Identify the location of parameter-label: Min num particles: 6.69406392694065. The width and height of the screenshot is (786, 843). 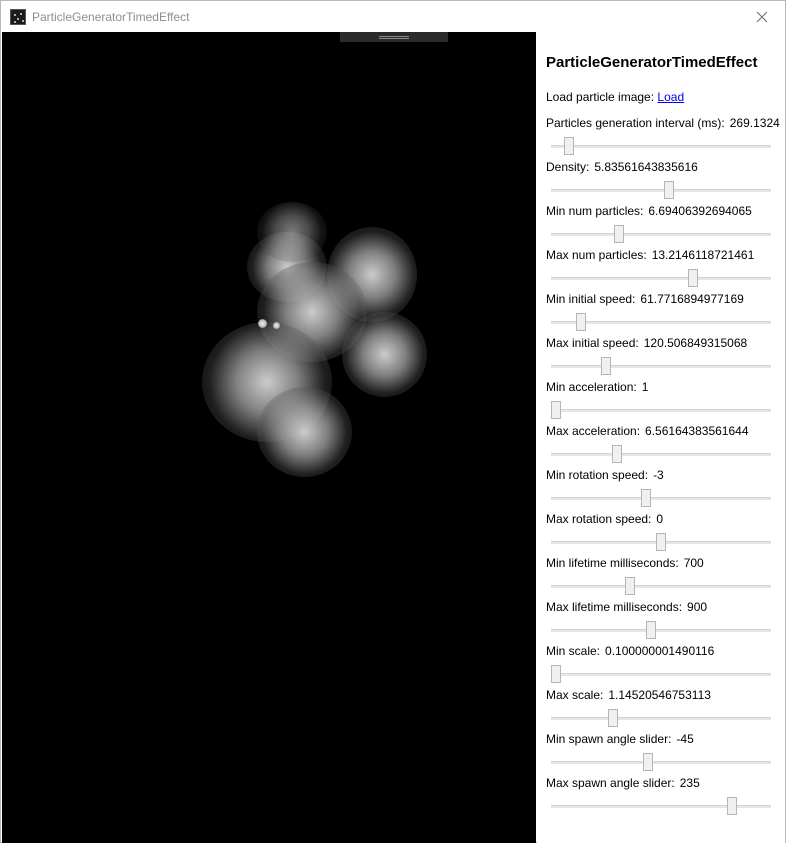
(661, 211).